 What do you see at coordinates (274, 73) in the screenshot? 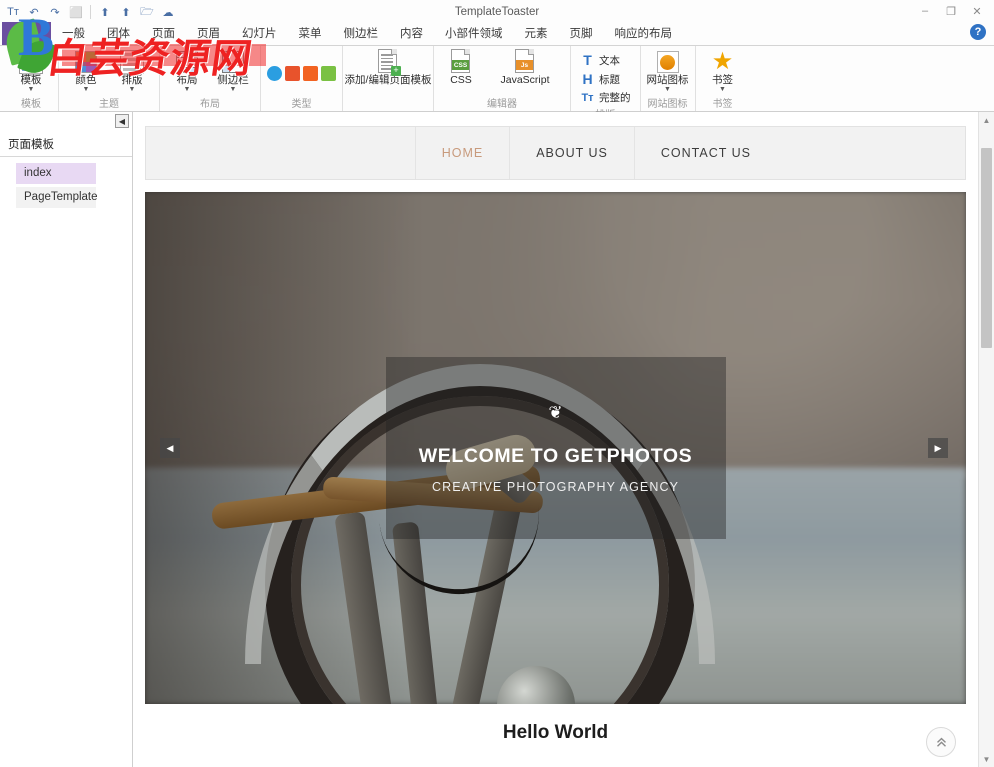
I see `drupal-icon` at bounding box center [274, 73].